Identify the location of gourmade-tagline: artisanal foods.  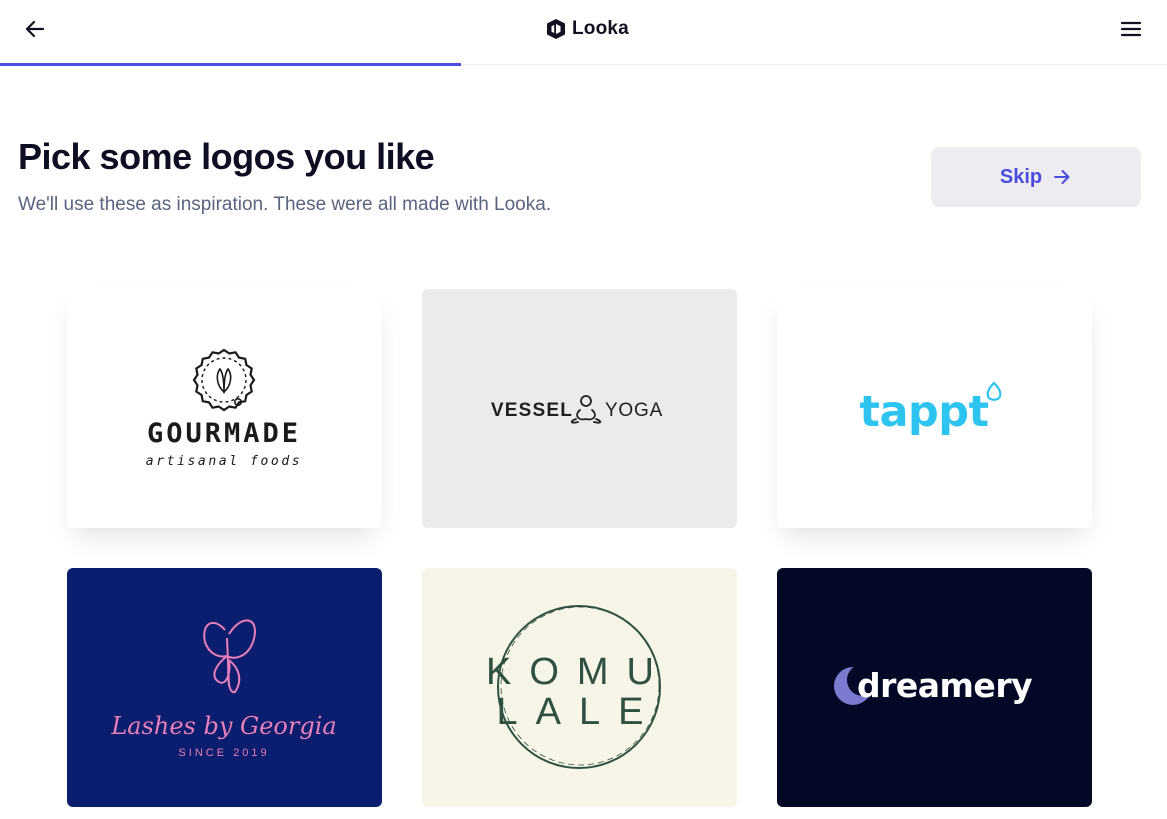
(224, 461).